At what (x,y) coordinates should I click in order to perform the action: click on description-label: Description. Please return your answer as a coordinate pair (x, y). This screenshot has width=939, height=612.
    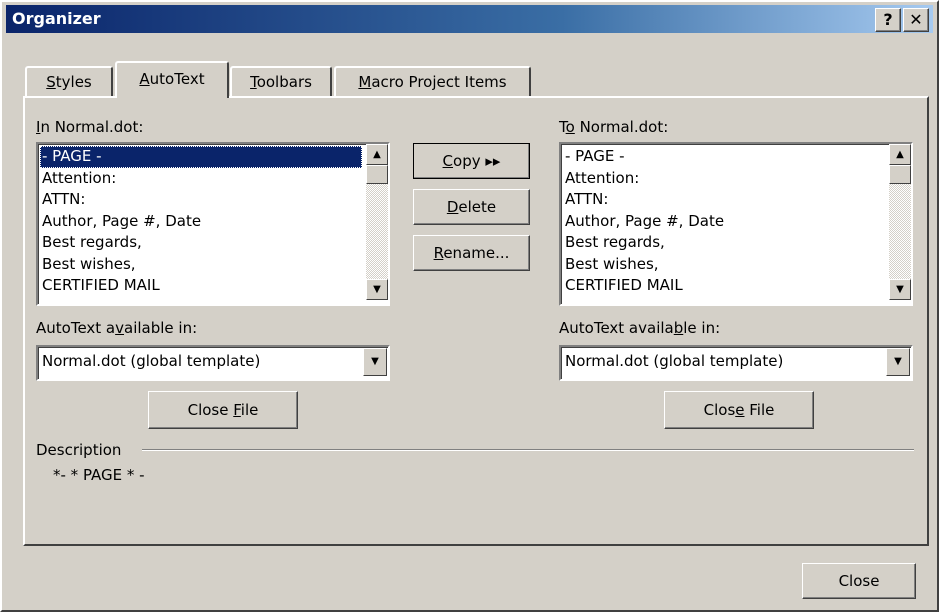
    Looking at the image, I should click on (79, 450).